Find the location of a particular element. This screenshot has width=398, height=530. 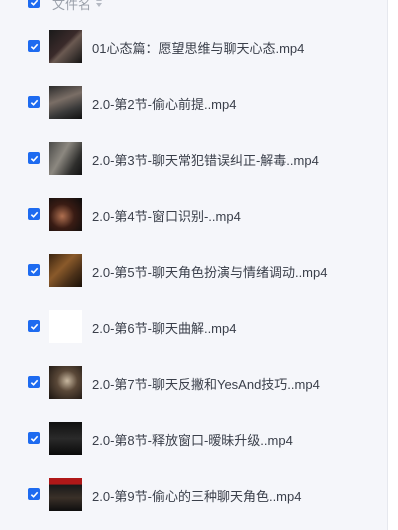

file-name: 2.0-第8节-释放窗口-暧昧升级..mp4 is located at coordinates (192, 439).